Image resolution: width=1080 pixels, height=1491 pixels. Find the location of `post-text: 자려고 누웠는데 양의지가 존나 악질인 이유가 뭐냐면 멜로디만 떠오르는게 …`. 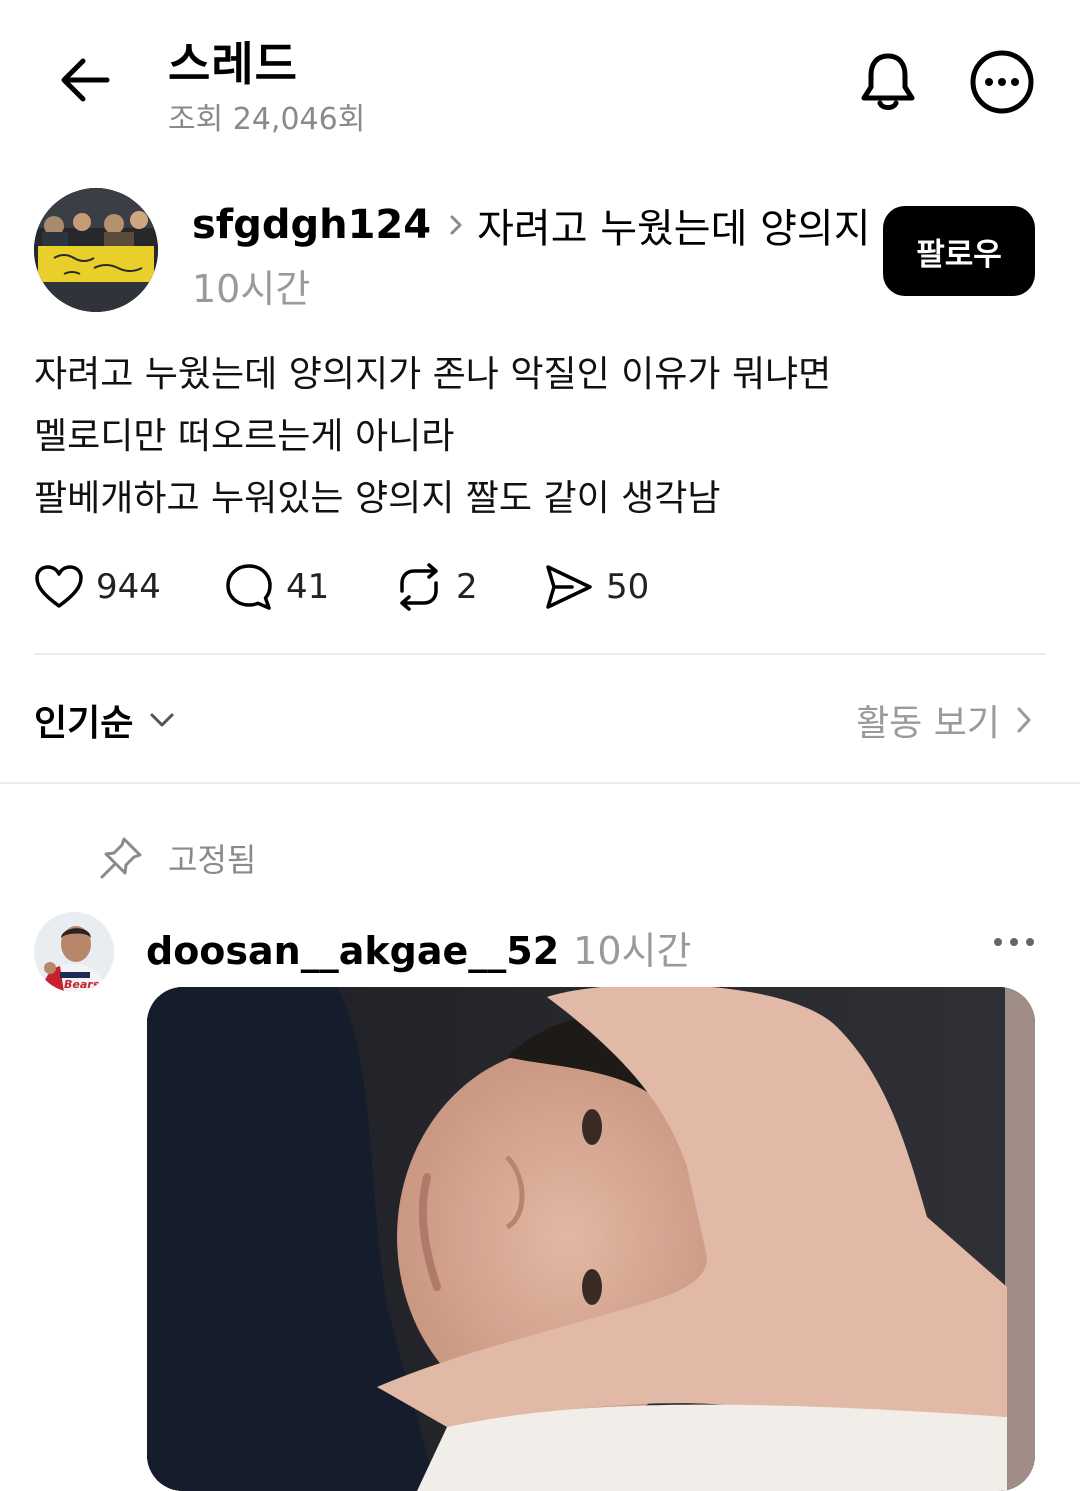

post-text: 자려고 누웠는데 양의지가 존나 악질인 이유가 뭐냐면 멜로디만 떠오르는게 … is located at coordinates (539, 437).